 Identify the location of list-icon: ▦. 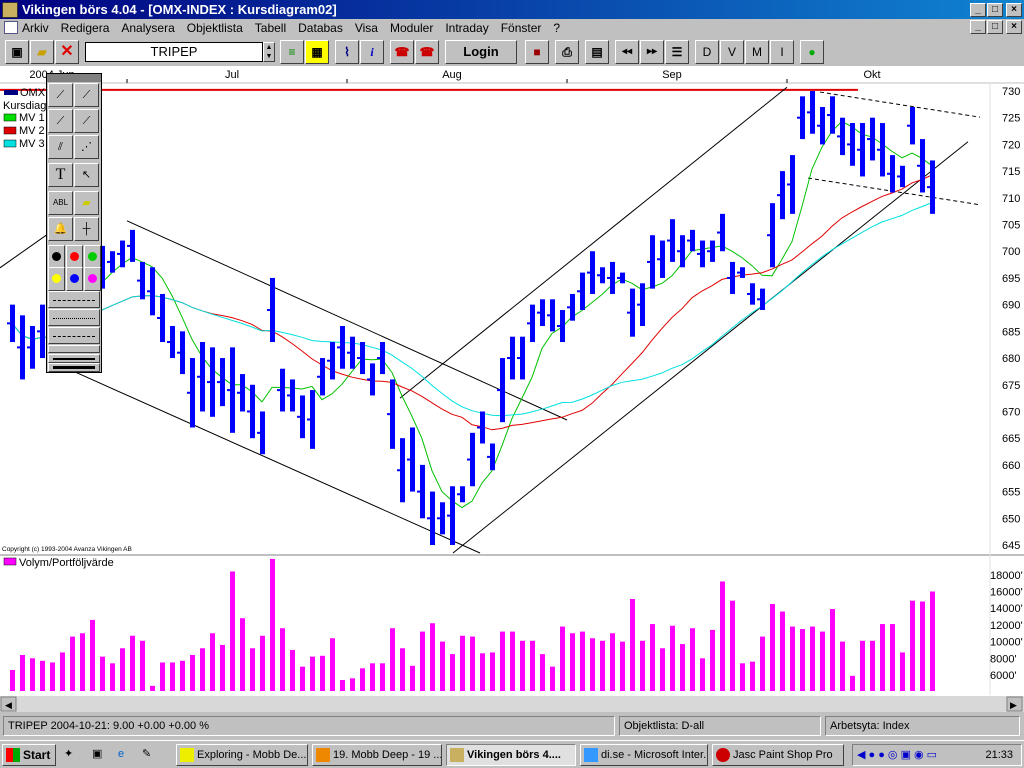
(317, 52).